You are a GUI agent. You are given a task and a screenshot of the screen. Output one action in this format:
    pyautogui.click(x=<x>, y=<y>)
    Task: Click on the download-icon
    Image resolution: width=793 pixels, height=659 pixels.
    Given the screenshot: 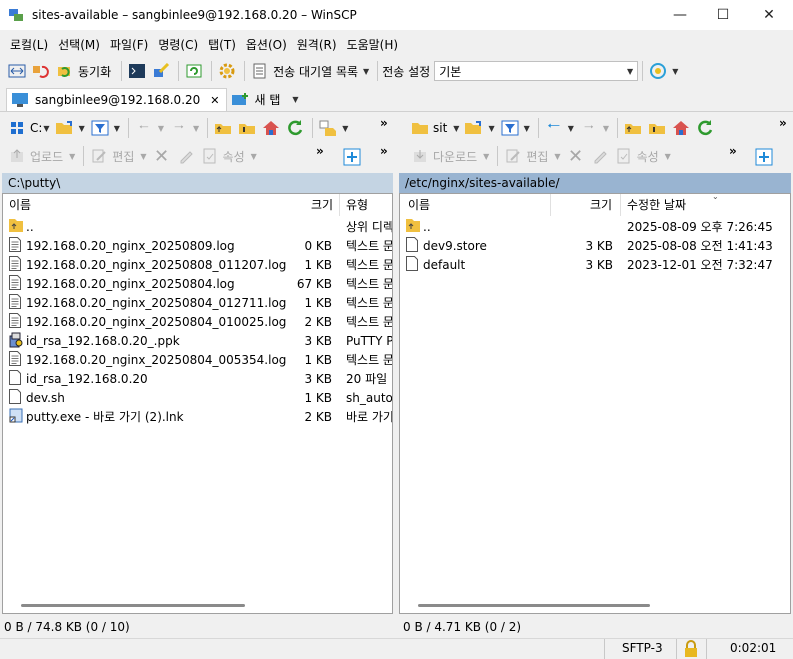 What is the action you would take?
    pyautogui.click(x=420, y=156)
    